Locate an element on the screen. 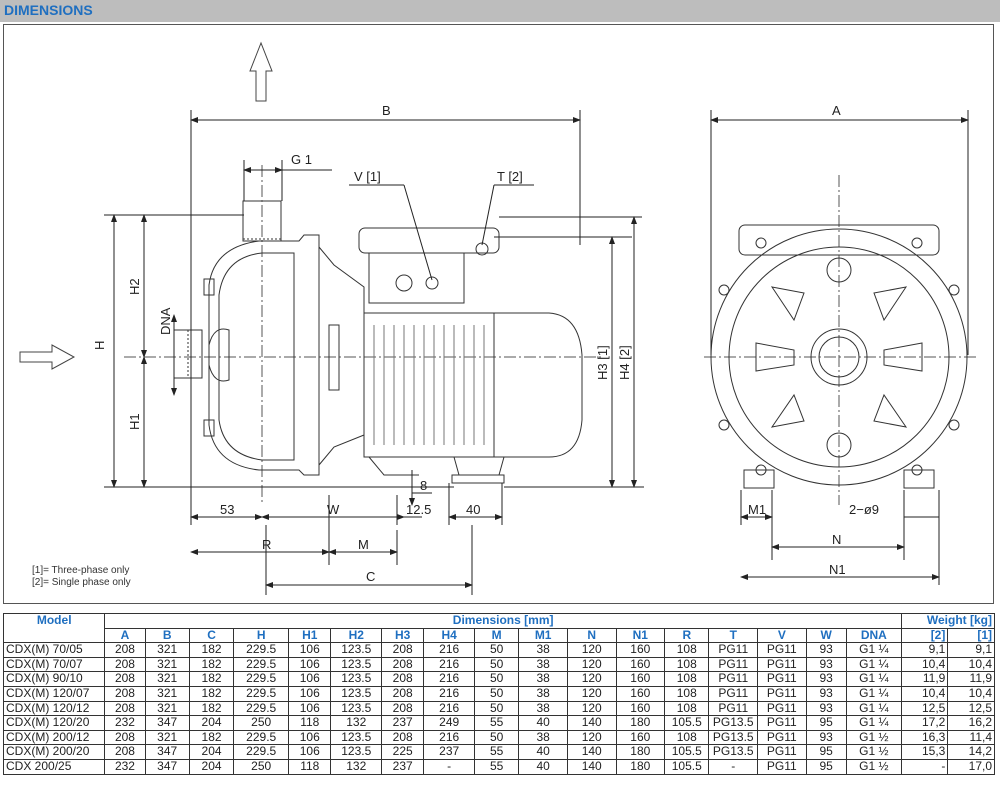  note-single-phase: [2]= Single phase only is located at coordinates (81, 582).